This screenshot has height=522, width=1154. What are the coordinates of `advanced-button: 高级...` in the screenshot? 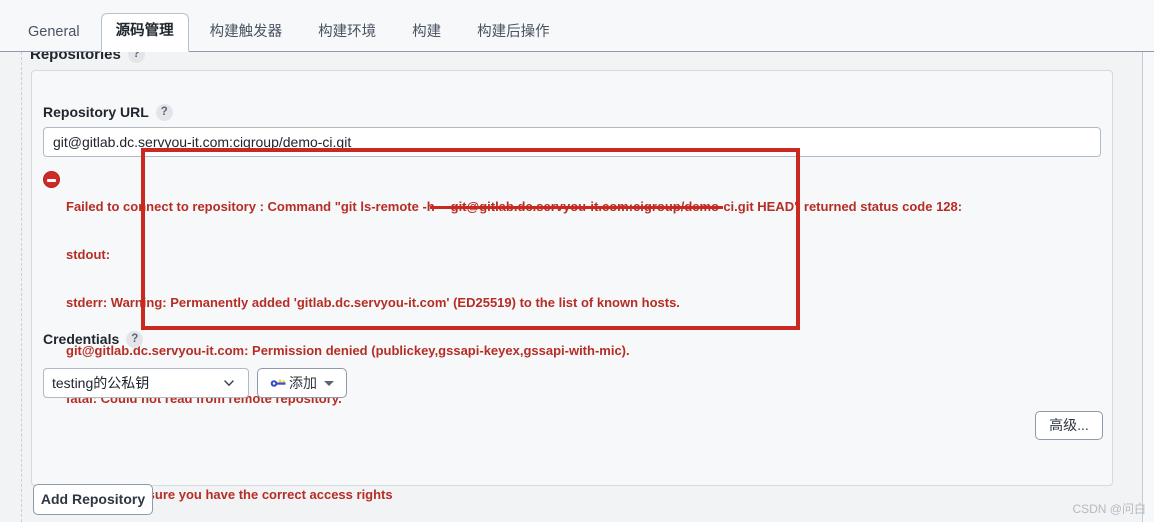 It's located at (1069, 425).